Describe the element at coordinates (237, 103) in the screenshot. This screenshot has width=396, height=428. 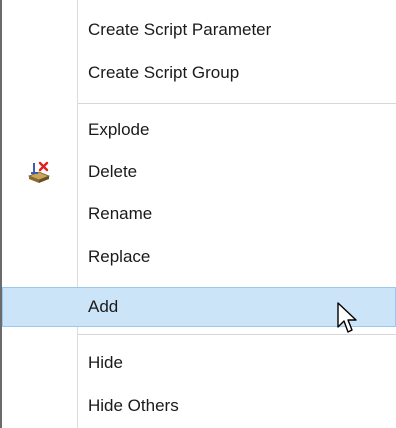
I see `menu-separator` at that location.